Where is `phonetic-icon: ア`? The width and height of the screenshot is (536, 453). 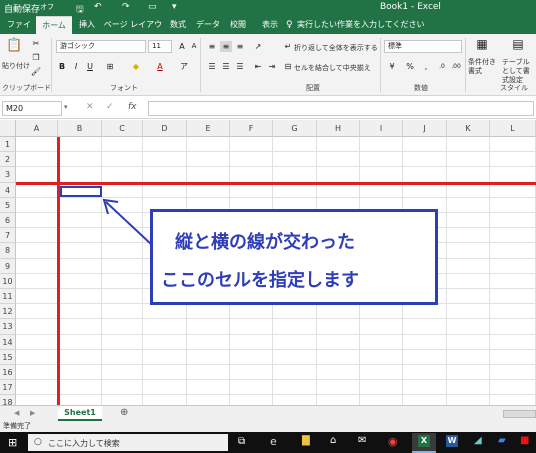
phonetic-icon: ア is located at coordinates (184, 66).